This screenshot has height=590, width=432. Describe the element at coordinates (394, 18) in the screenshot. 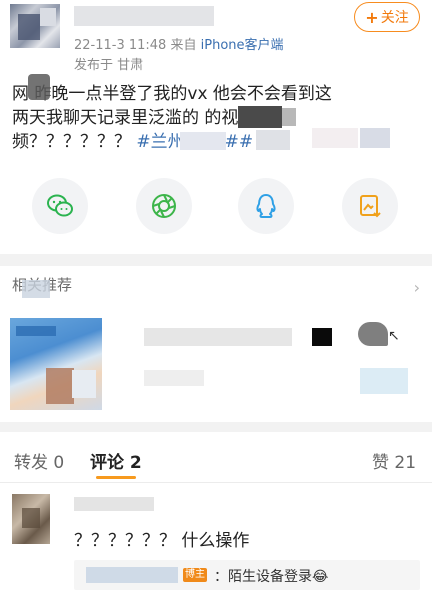

I see `follow-label: 关注` at that location.